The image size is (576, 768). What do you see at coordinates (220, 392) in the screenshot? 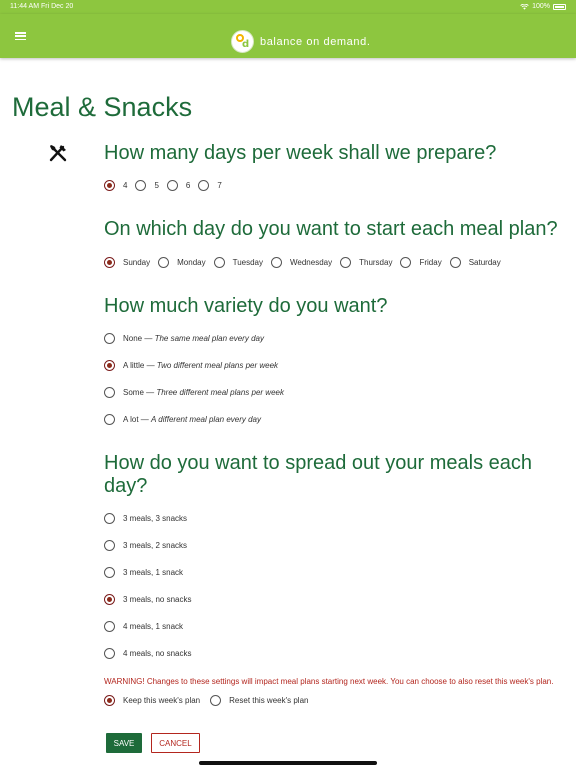
I see `option-description: Three different meal plans per week` at bounding box center [220, 392].